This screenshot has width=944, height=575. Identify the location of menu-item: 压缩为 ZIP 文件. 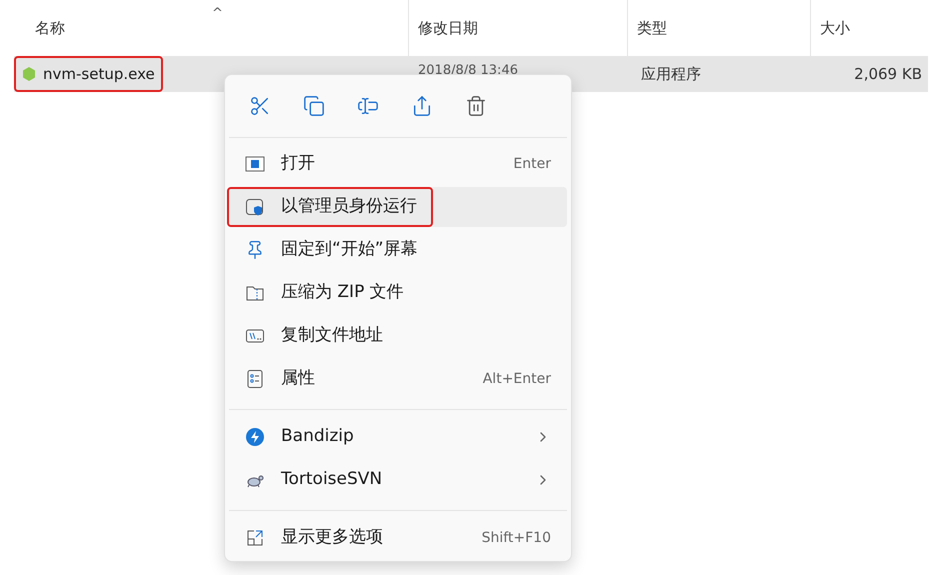
(398, 293).